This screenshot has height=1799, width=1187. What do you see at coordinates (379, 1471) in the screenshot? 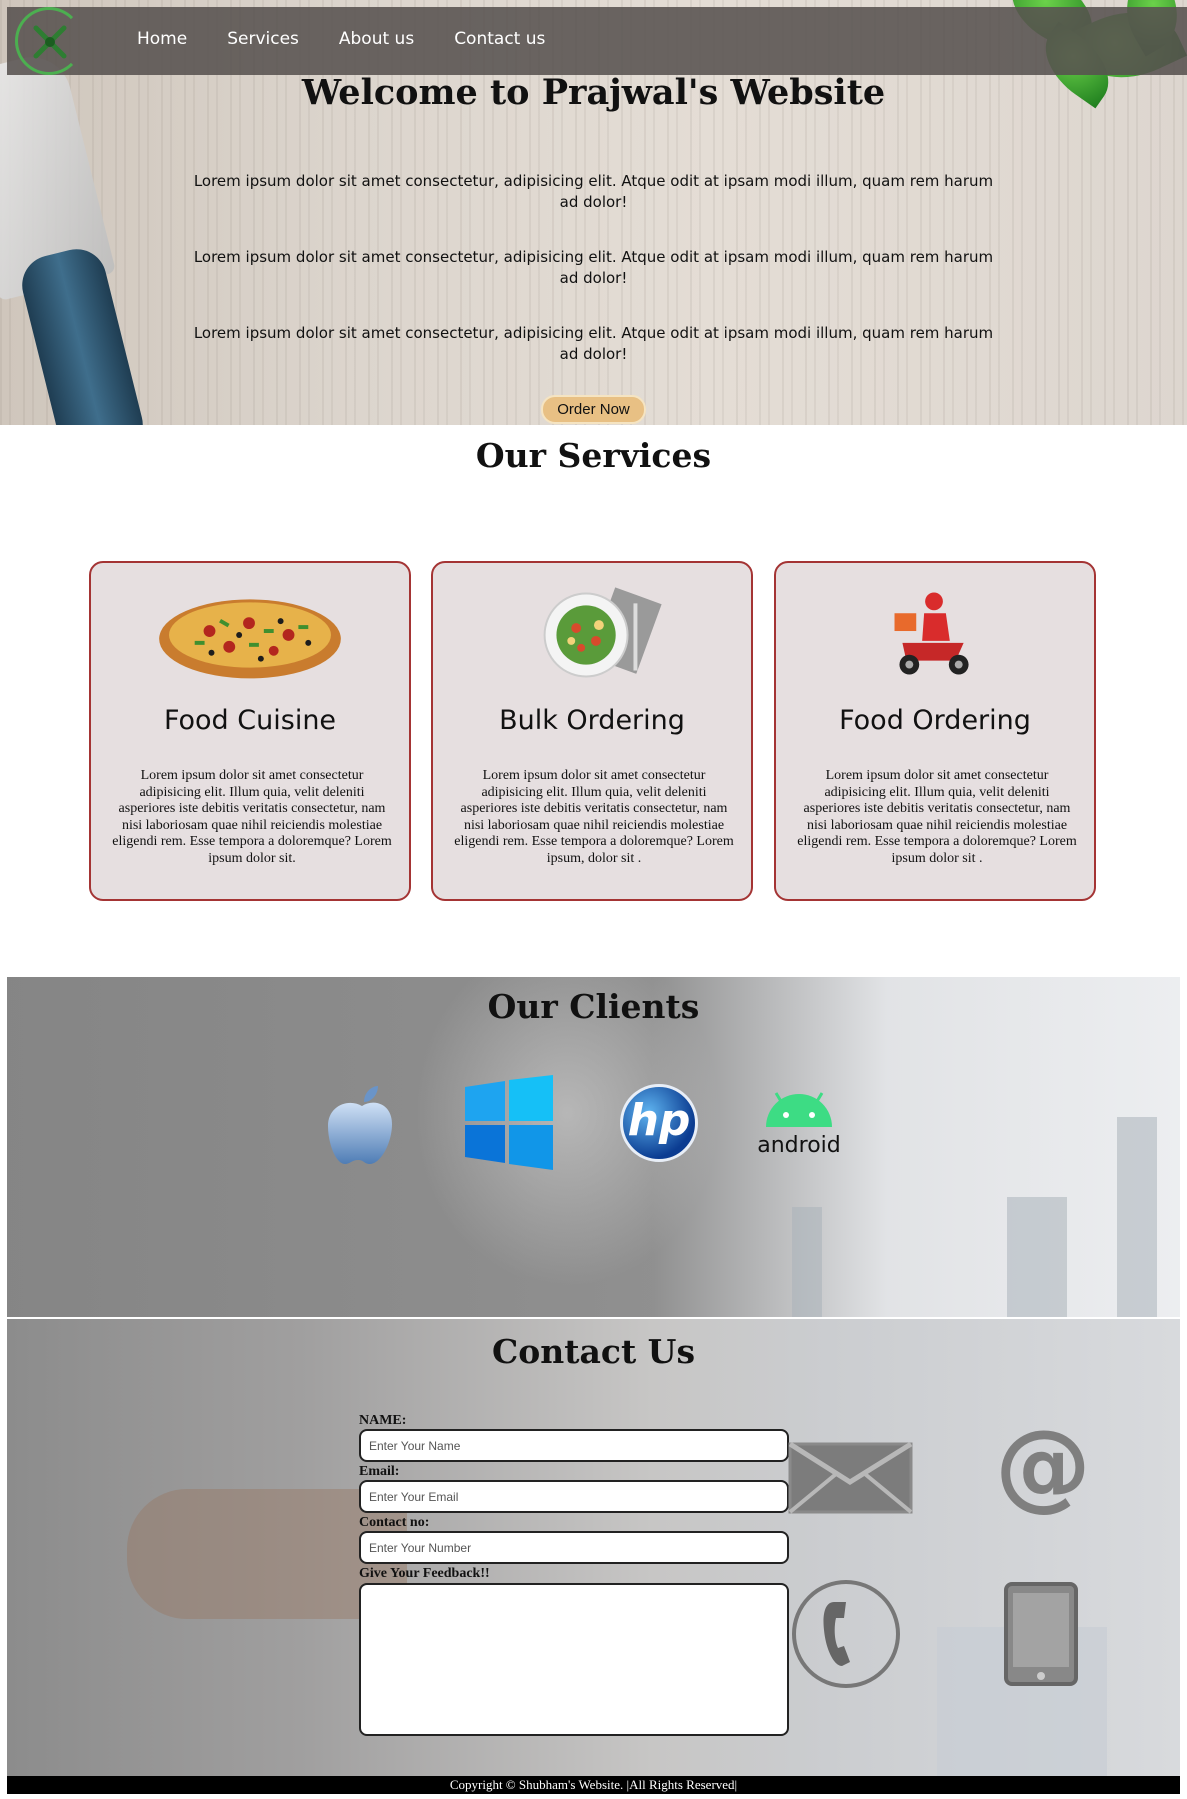
I see `email-label: Email:` at bounding box center [379, 1471].